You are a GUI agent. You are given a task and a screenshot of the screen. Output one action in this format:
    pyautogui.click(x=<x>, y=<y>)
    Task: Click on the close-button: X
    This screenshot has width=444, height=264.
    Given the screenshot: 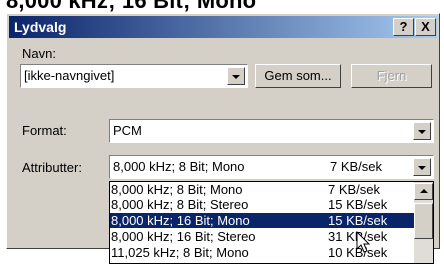 What is the action you would take?
    pyautogui.click(x=425, y=27)
    